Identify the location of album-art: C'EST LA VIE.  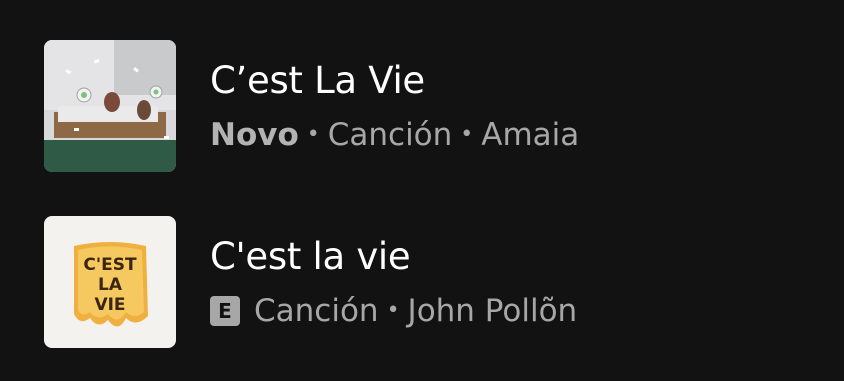
(110, 282).